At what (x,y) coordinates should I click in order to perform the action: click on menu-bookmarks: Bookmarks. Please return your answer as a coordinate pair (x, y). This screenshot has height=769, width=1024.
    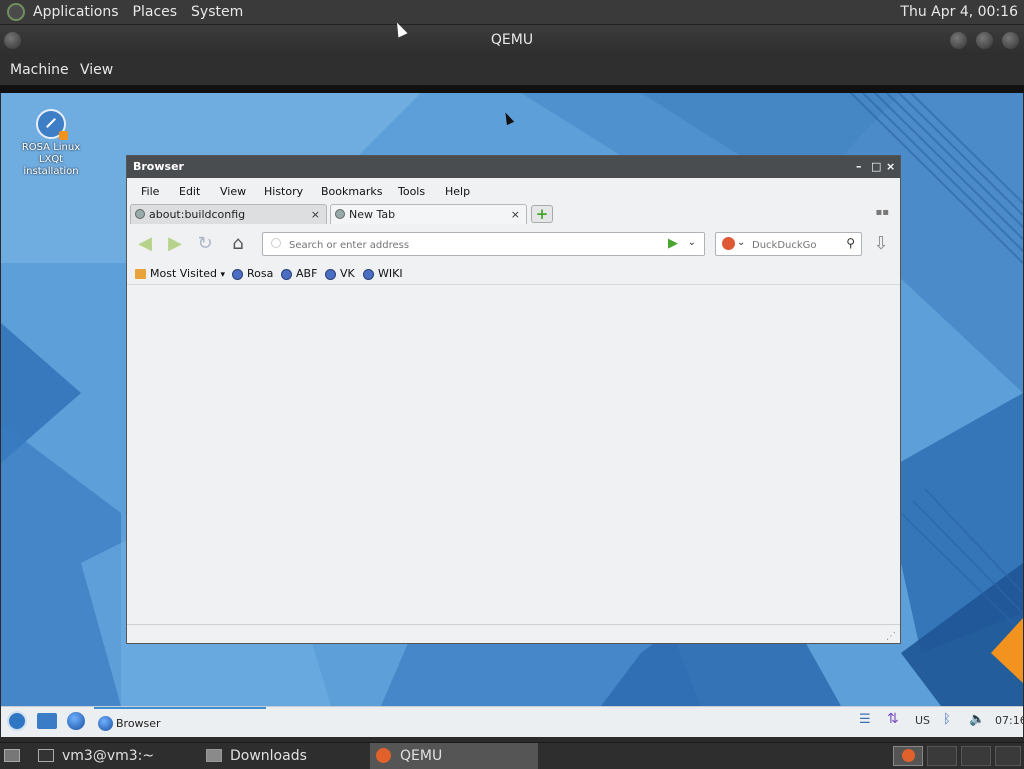
    Looking at the image, I should click on (351, 191).